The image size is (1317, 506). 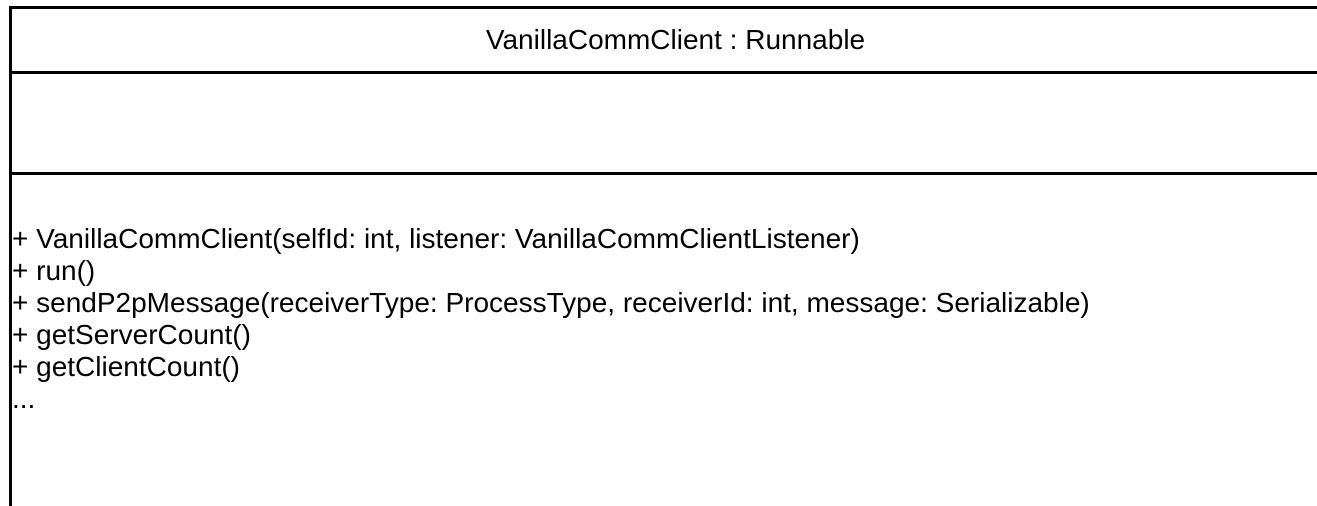 What do you see at coordinates (54, 270) in the screenshot?
I see `operation-run: + run()` at bounding box center [54, 270].